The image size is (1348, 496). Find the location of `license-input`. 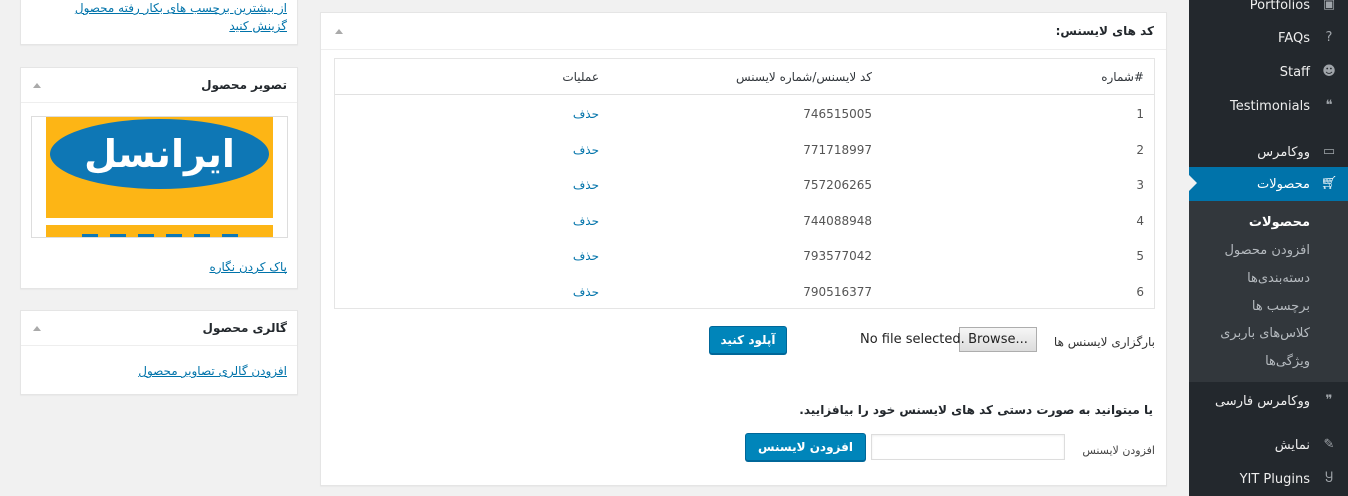

license-input is located at coordinates (968, 447).